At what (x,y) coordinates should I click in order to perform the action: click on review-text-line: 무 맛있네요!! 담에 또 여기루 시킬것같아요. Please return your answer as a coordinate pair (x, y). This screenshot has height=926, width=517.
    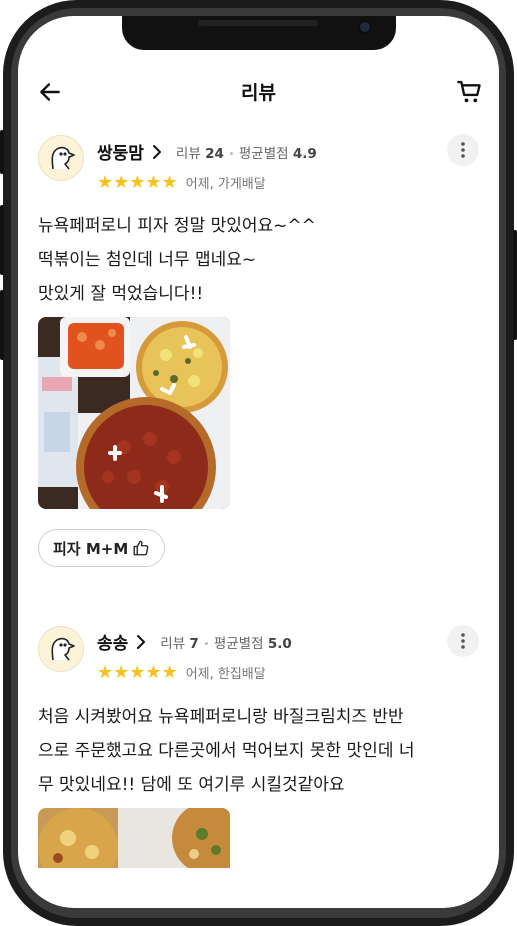
    Looking at the image, I should click on (191, 785).